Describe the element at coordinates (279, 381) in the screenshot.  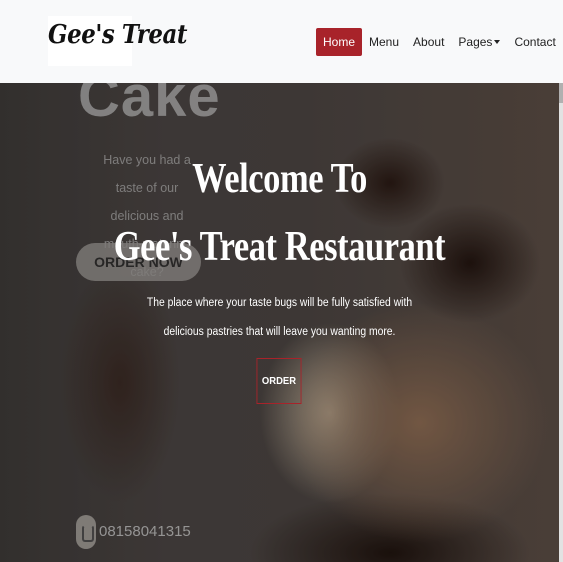
I see `order-button: ORDER` at that location.